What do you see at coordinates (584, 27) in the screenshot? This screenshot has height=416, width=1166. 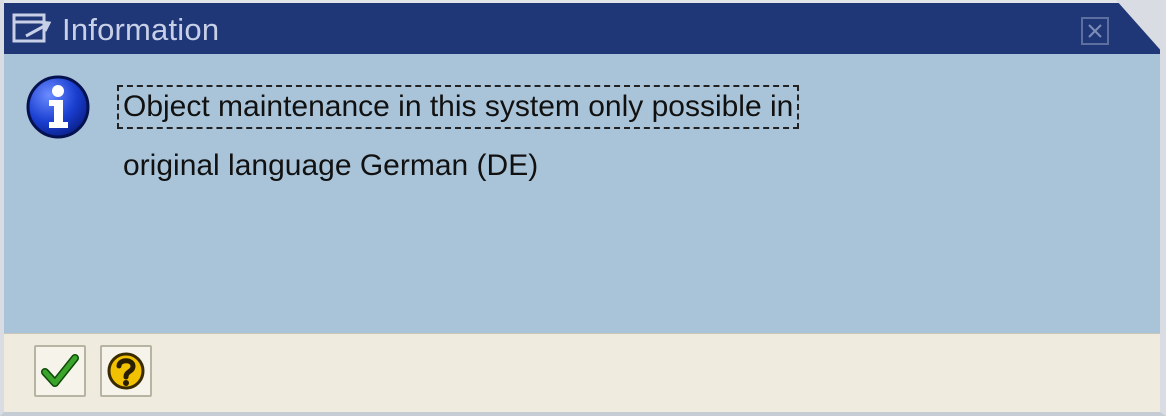 I see `title-bar: Information` at bounding box center [584, 27].